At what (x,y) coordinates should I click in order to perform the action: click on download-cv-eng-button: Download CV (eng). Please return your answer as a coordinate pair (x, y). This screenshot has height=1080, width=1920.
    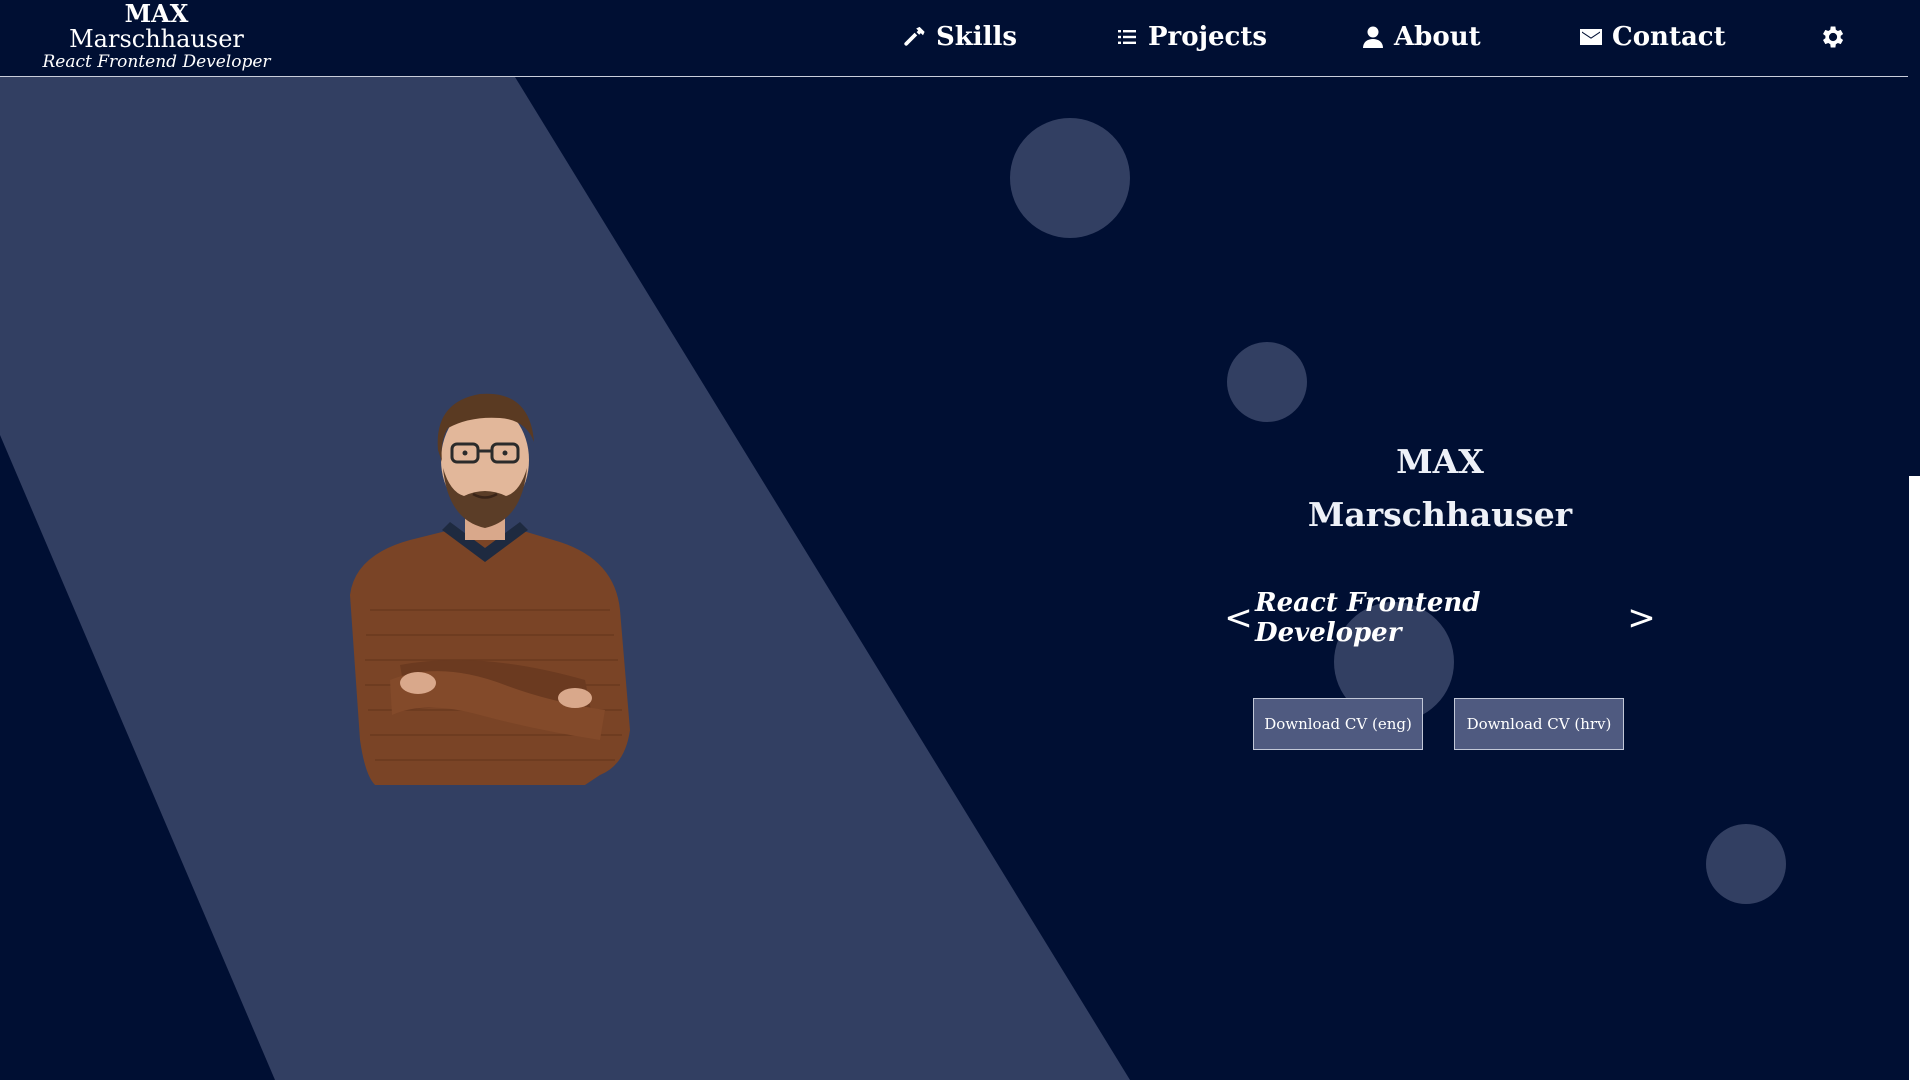
    Looking at the image, I should click on (1338, 724).